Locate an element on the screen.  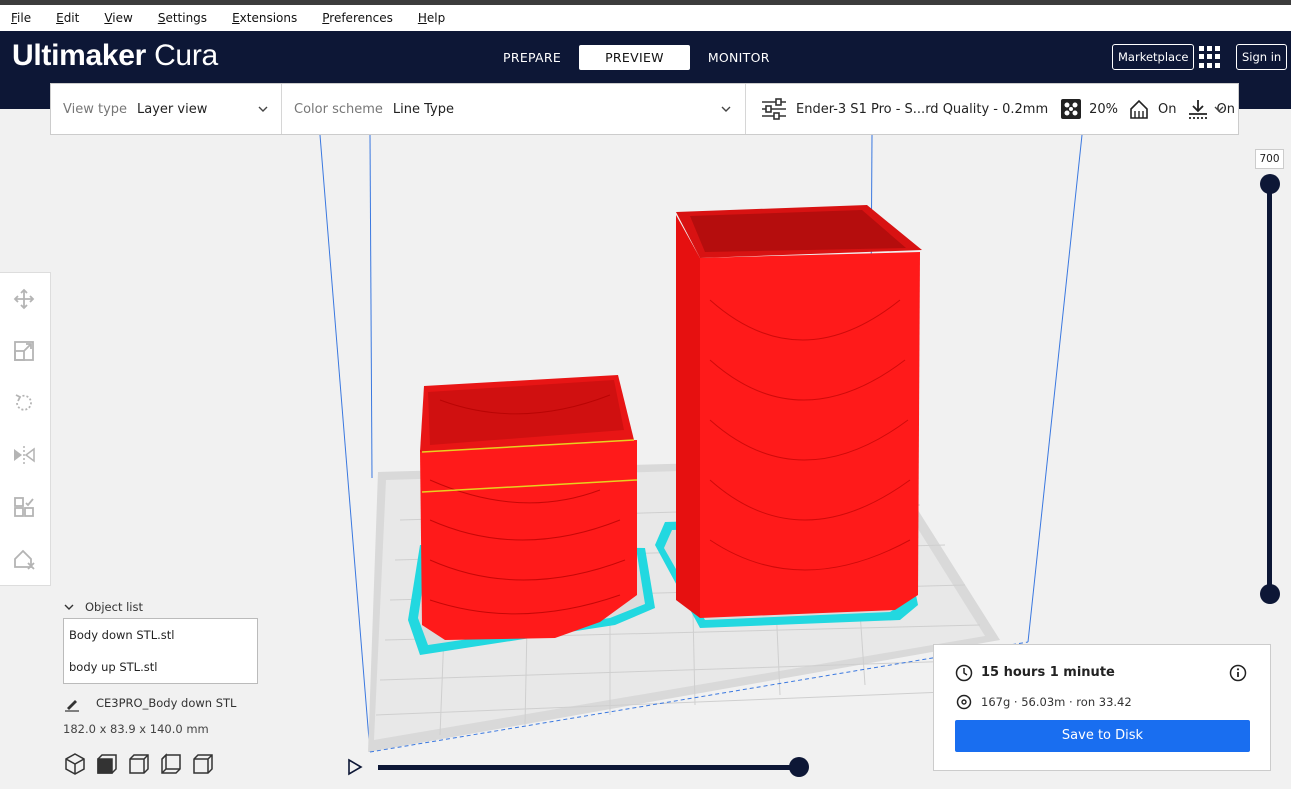
adhesion-icon is located at coordinates (1197, 109).